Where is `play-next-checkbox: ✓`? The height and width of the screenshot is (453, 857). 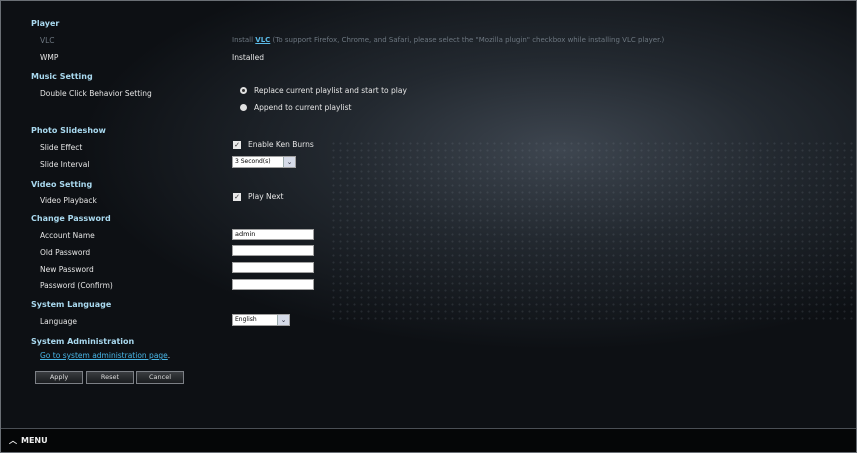
play-next-checkbox: ✓ is located at coordinates (237, 197).